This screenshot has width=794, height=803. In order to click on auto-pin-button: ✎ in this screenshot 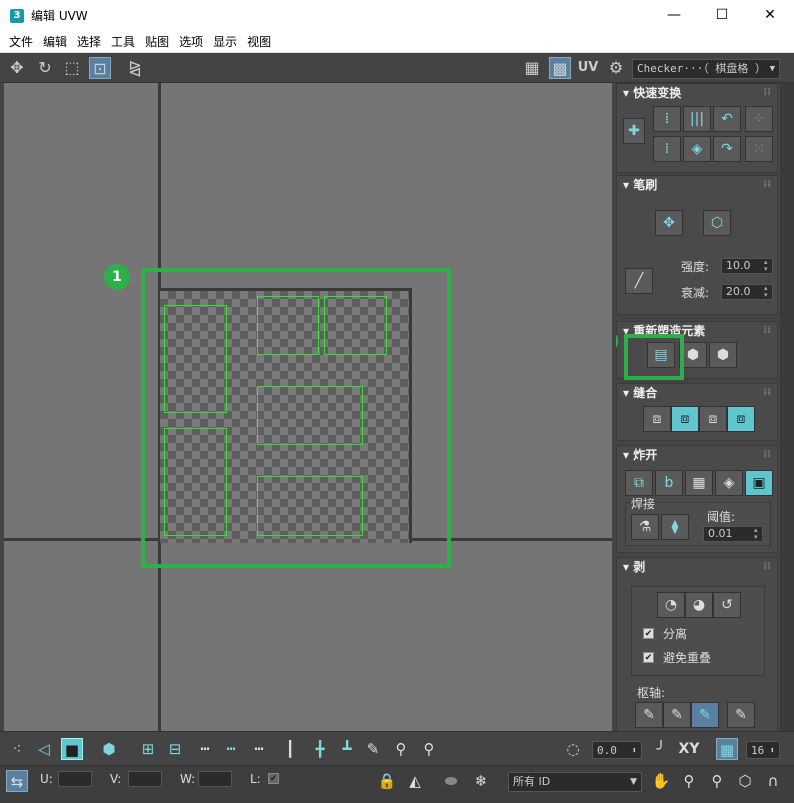, I will do `click(705, 715)`.